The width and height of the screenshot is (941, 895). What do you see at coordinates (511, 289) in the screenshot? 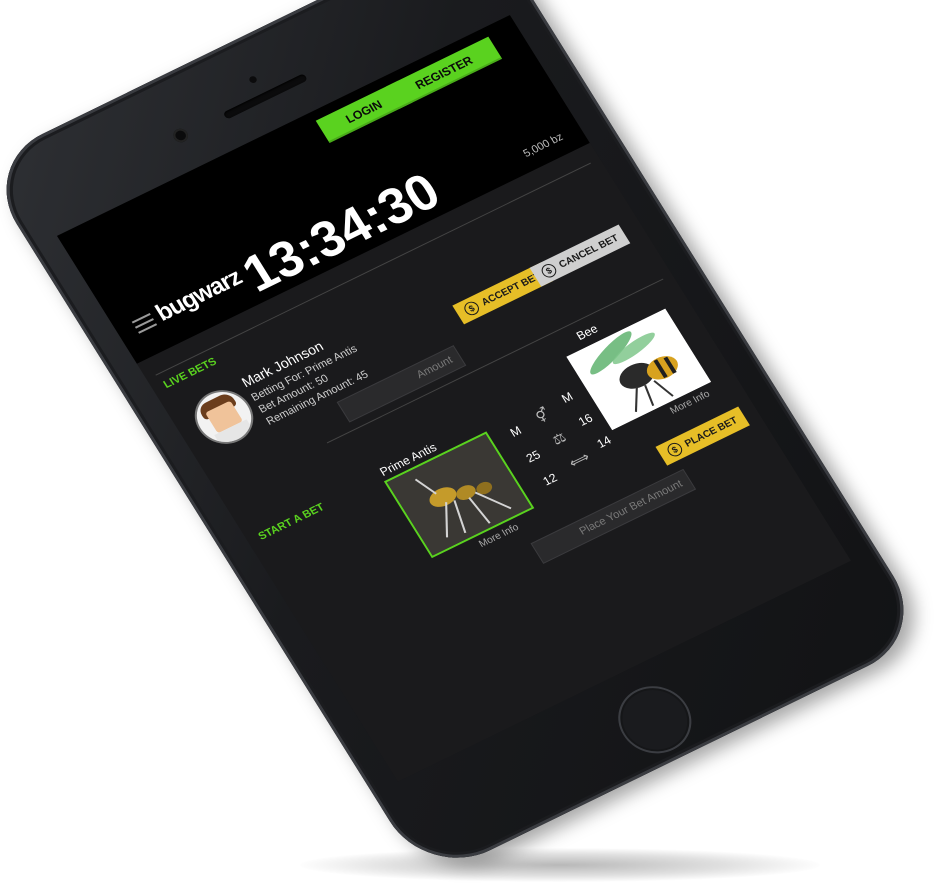
I see `accept-bet-label: ACCEPT BET` at bounding box center [511, 289].